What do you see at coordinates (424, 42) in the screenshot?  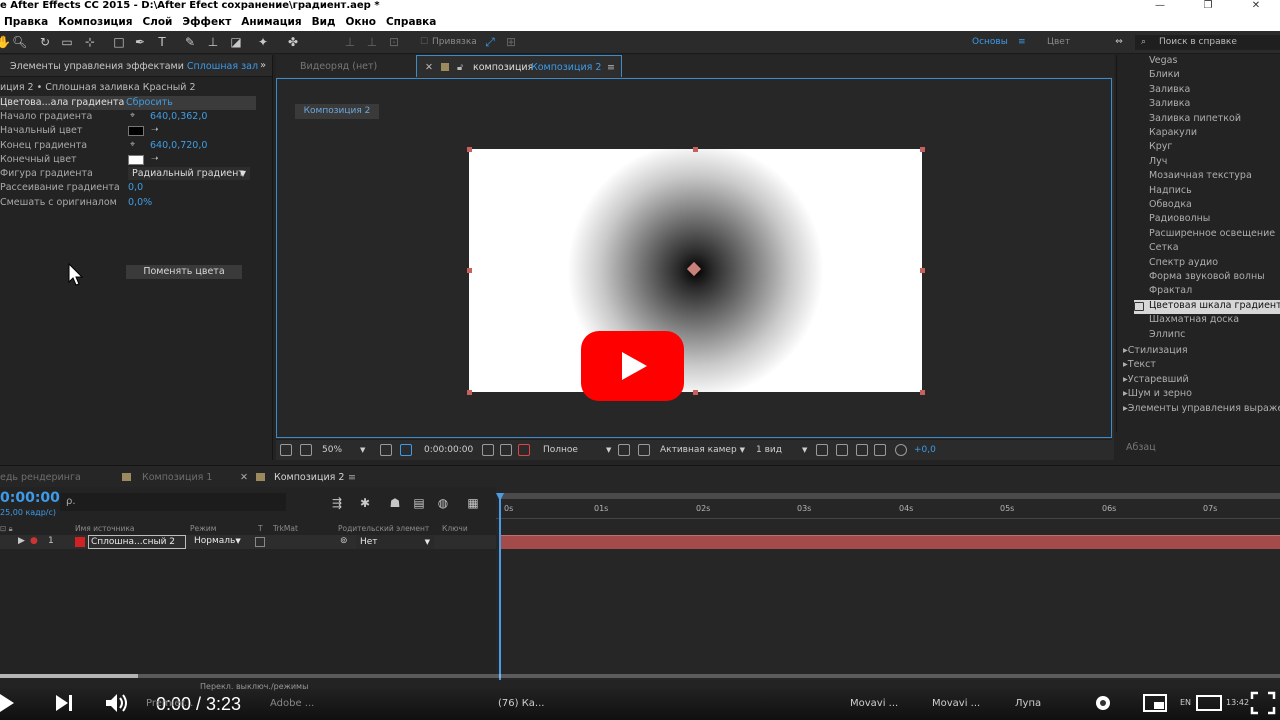 I see `snap-checkbox: ☐` at bounding box center [424, 42].